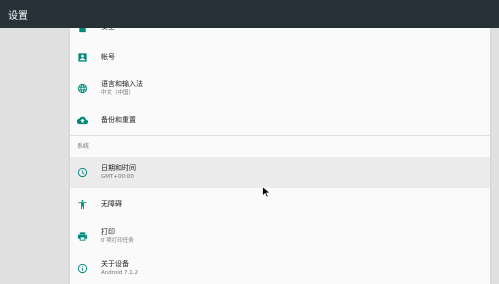 The image size is (499, 284). Describe the element at coordinates (118, 168) in the screenshot. I see `settings-item-label: 日期和时间` at that location.